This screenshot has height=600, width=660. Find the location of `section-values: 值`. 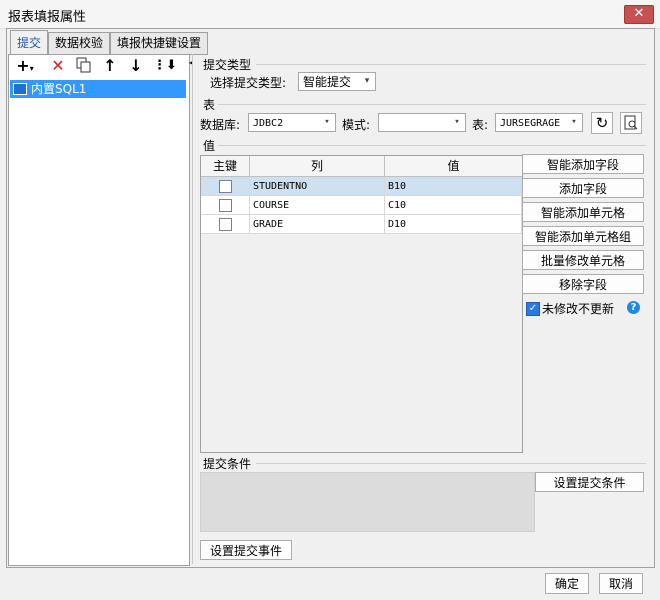

section-values: 值 is located at coordinates (209, 146).